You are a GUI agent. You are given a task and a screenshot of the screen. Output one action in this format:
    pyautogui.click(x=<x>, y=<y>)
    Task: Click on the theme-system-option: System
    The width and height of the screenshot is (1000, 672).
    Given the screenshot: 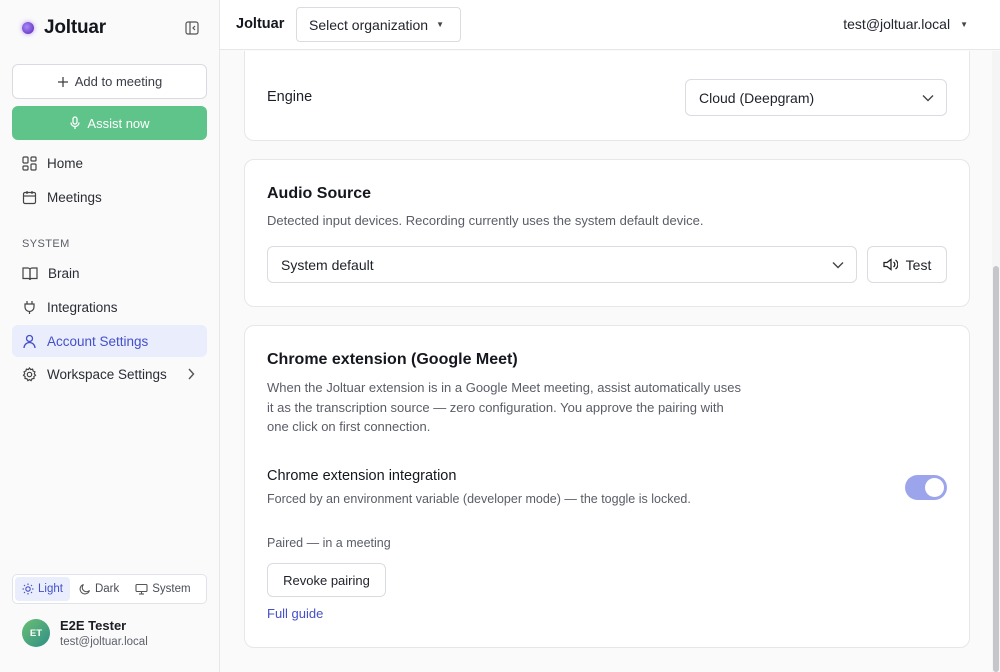 What is the action you would take?
    pyautogui.click(x=162, y=589)
    